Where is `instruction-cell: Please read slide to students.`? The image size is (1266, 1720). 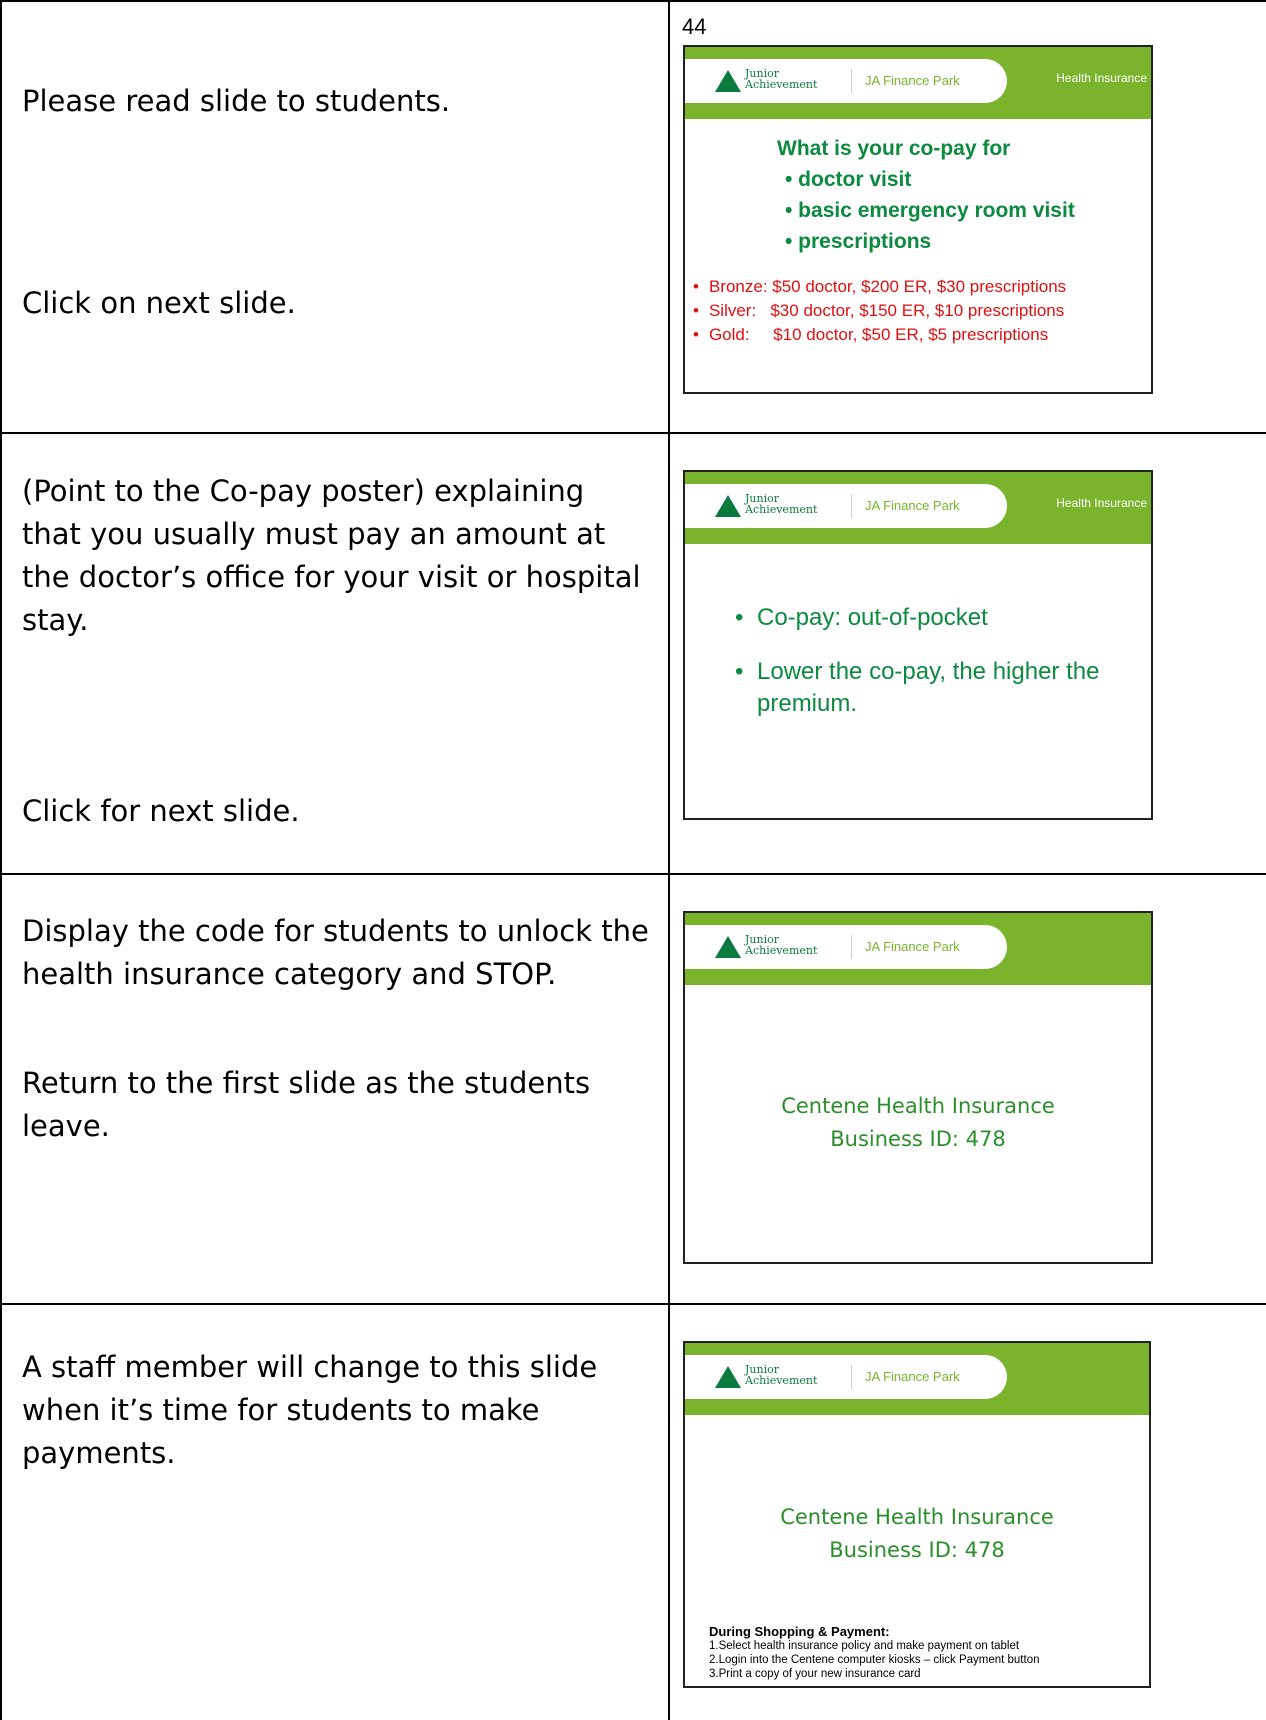
instruction-cell: Please read slide to students. is located at coordinates (332, 101).